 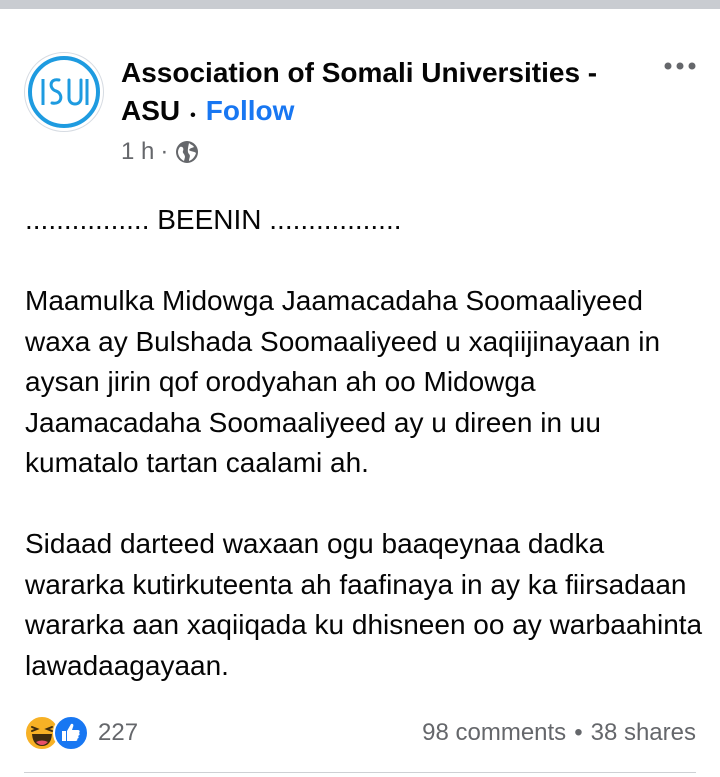 What do you see at coordinates (494, 733) in the screenshot?
I see `comments-count-link: 98 comments` at bounding box center [494, 733].